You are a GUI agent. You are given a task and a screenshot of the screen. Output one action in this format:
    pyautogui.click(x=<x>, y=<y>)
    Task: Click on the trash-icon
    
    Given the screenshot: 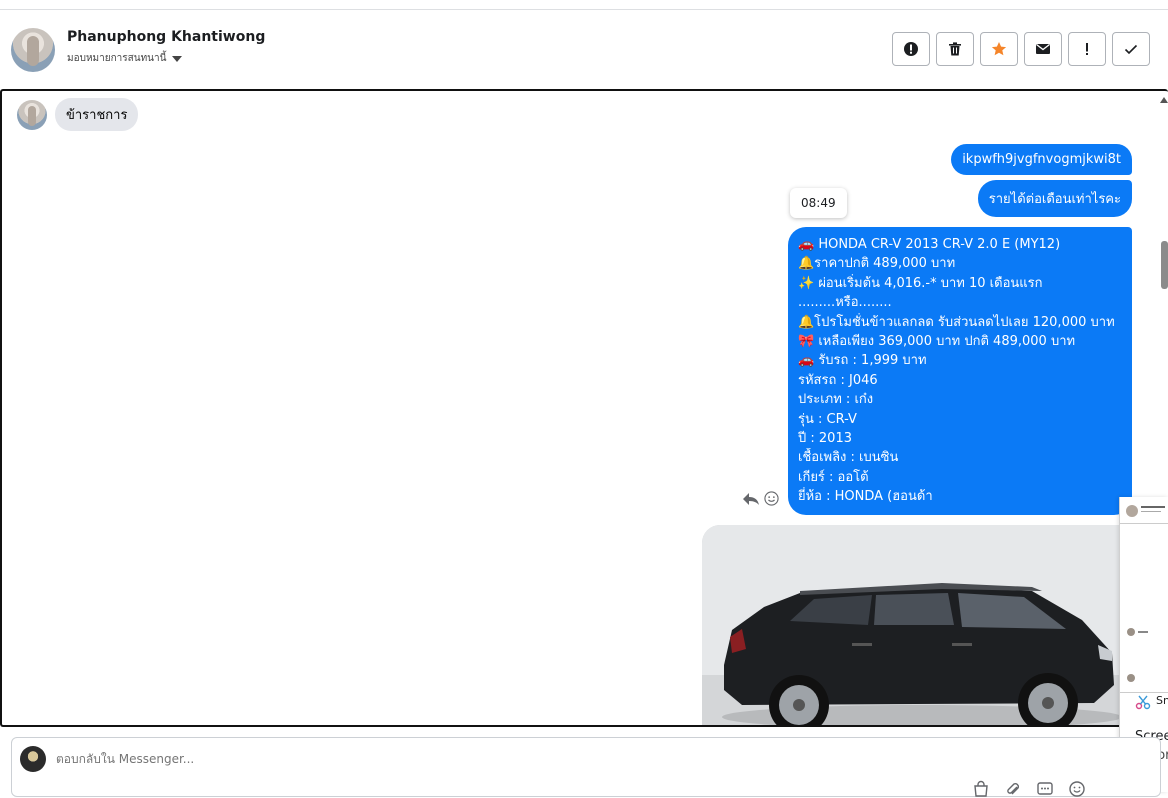 What is the action you would take?
    pyautogui.click(x=955, y=49)
    